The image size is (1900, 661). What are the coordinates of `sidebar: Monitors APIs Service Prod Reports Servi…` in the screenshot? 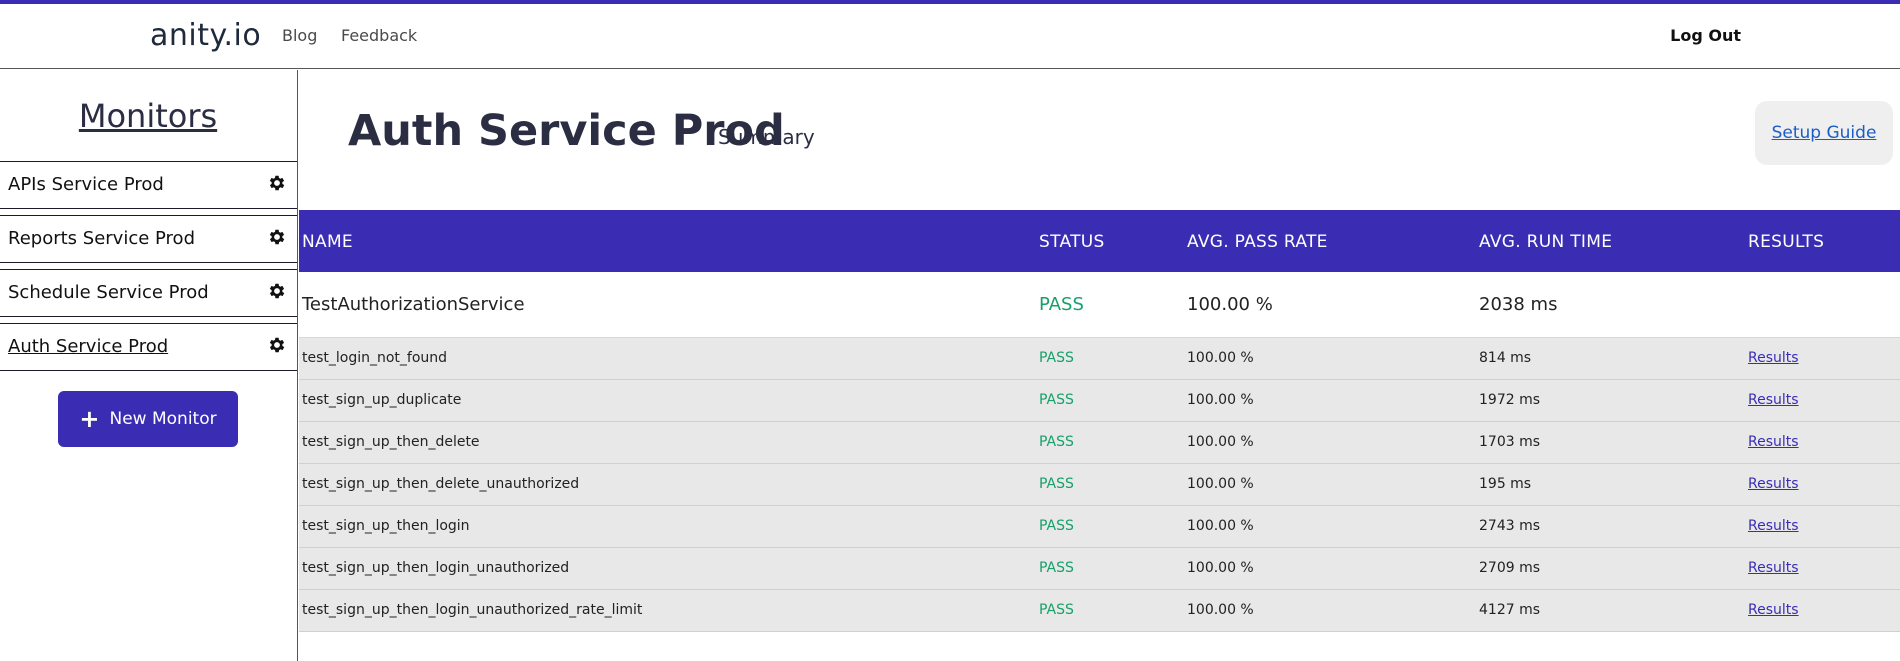 It's located at (149, 365).